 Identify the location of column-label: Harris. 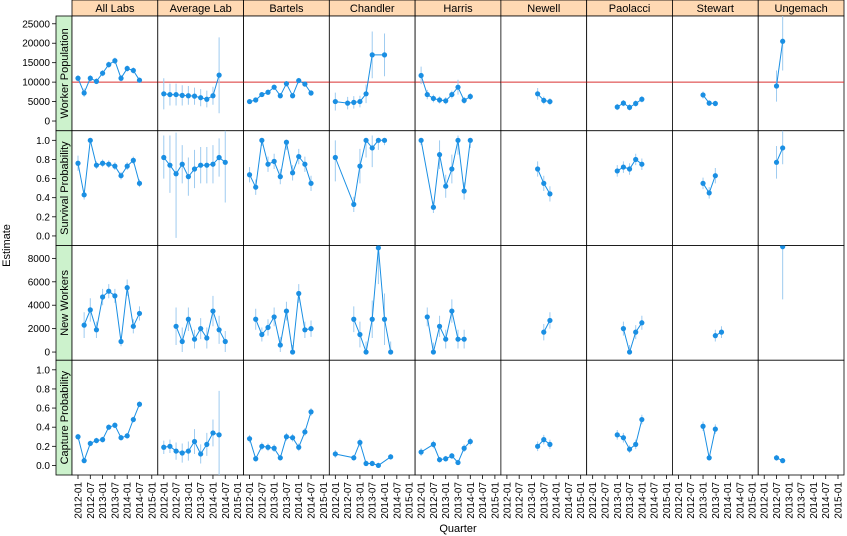
(458, 9).